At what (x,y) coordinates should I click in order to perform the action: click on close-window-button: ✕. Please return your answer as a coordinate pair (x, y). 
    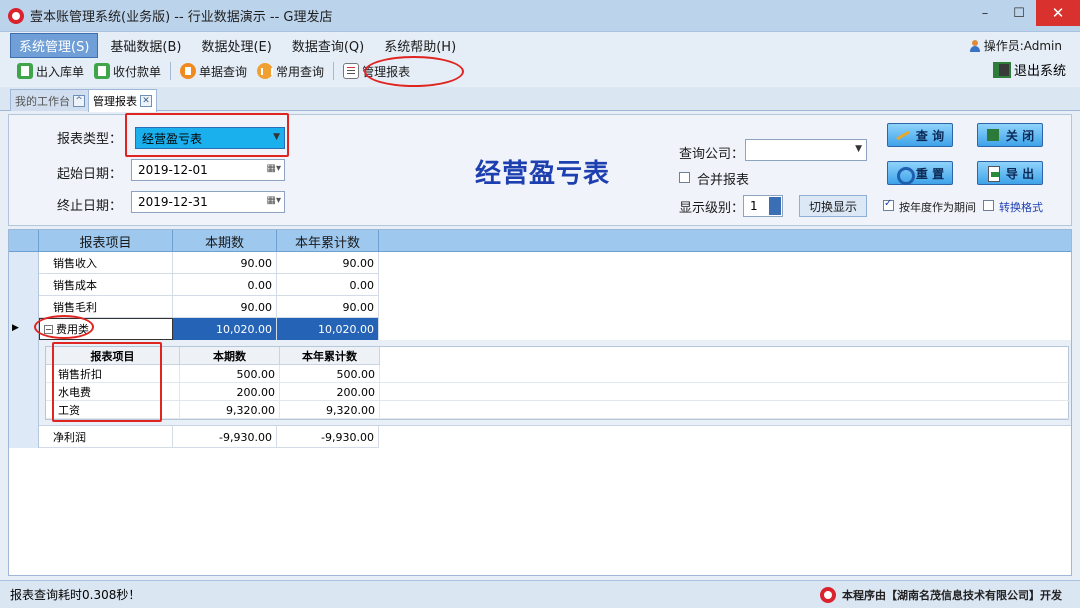
    Looking at the image, I should click on (1058, 13).